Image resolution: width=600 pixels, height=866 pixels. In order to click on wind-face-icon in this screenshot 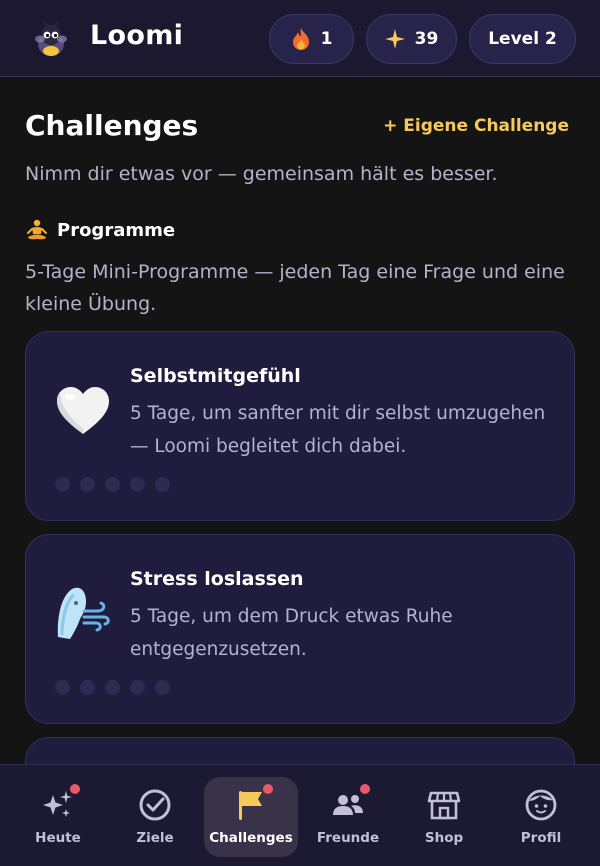, I will do `click(83, 613)`.